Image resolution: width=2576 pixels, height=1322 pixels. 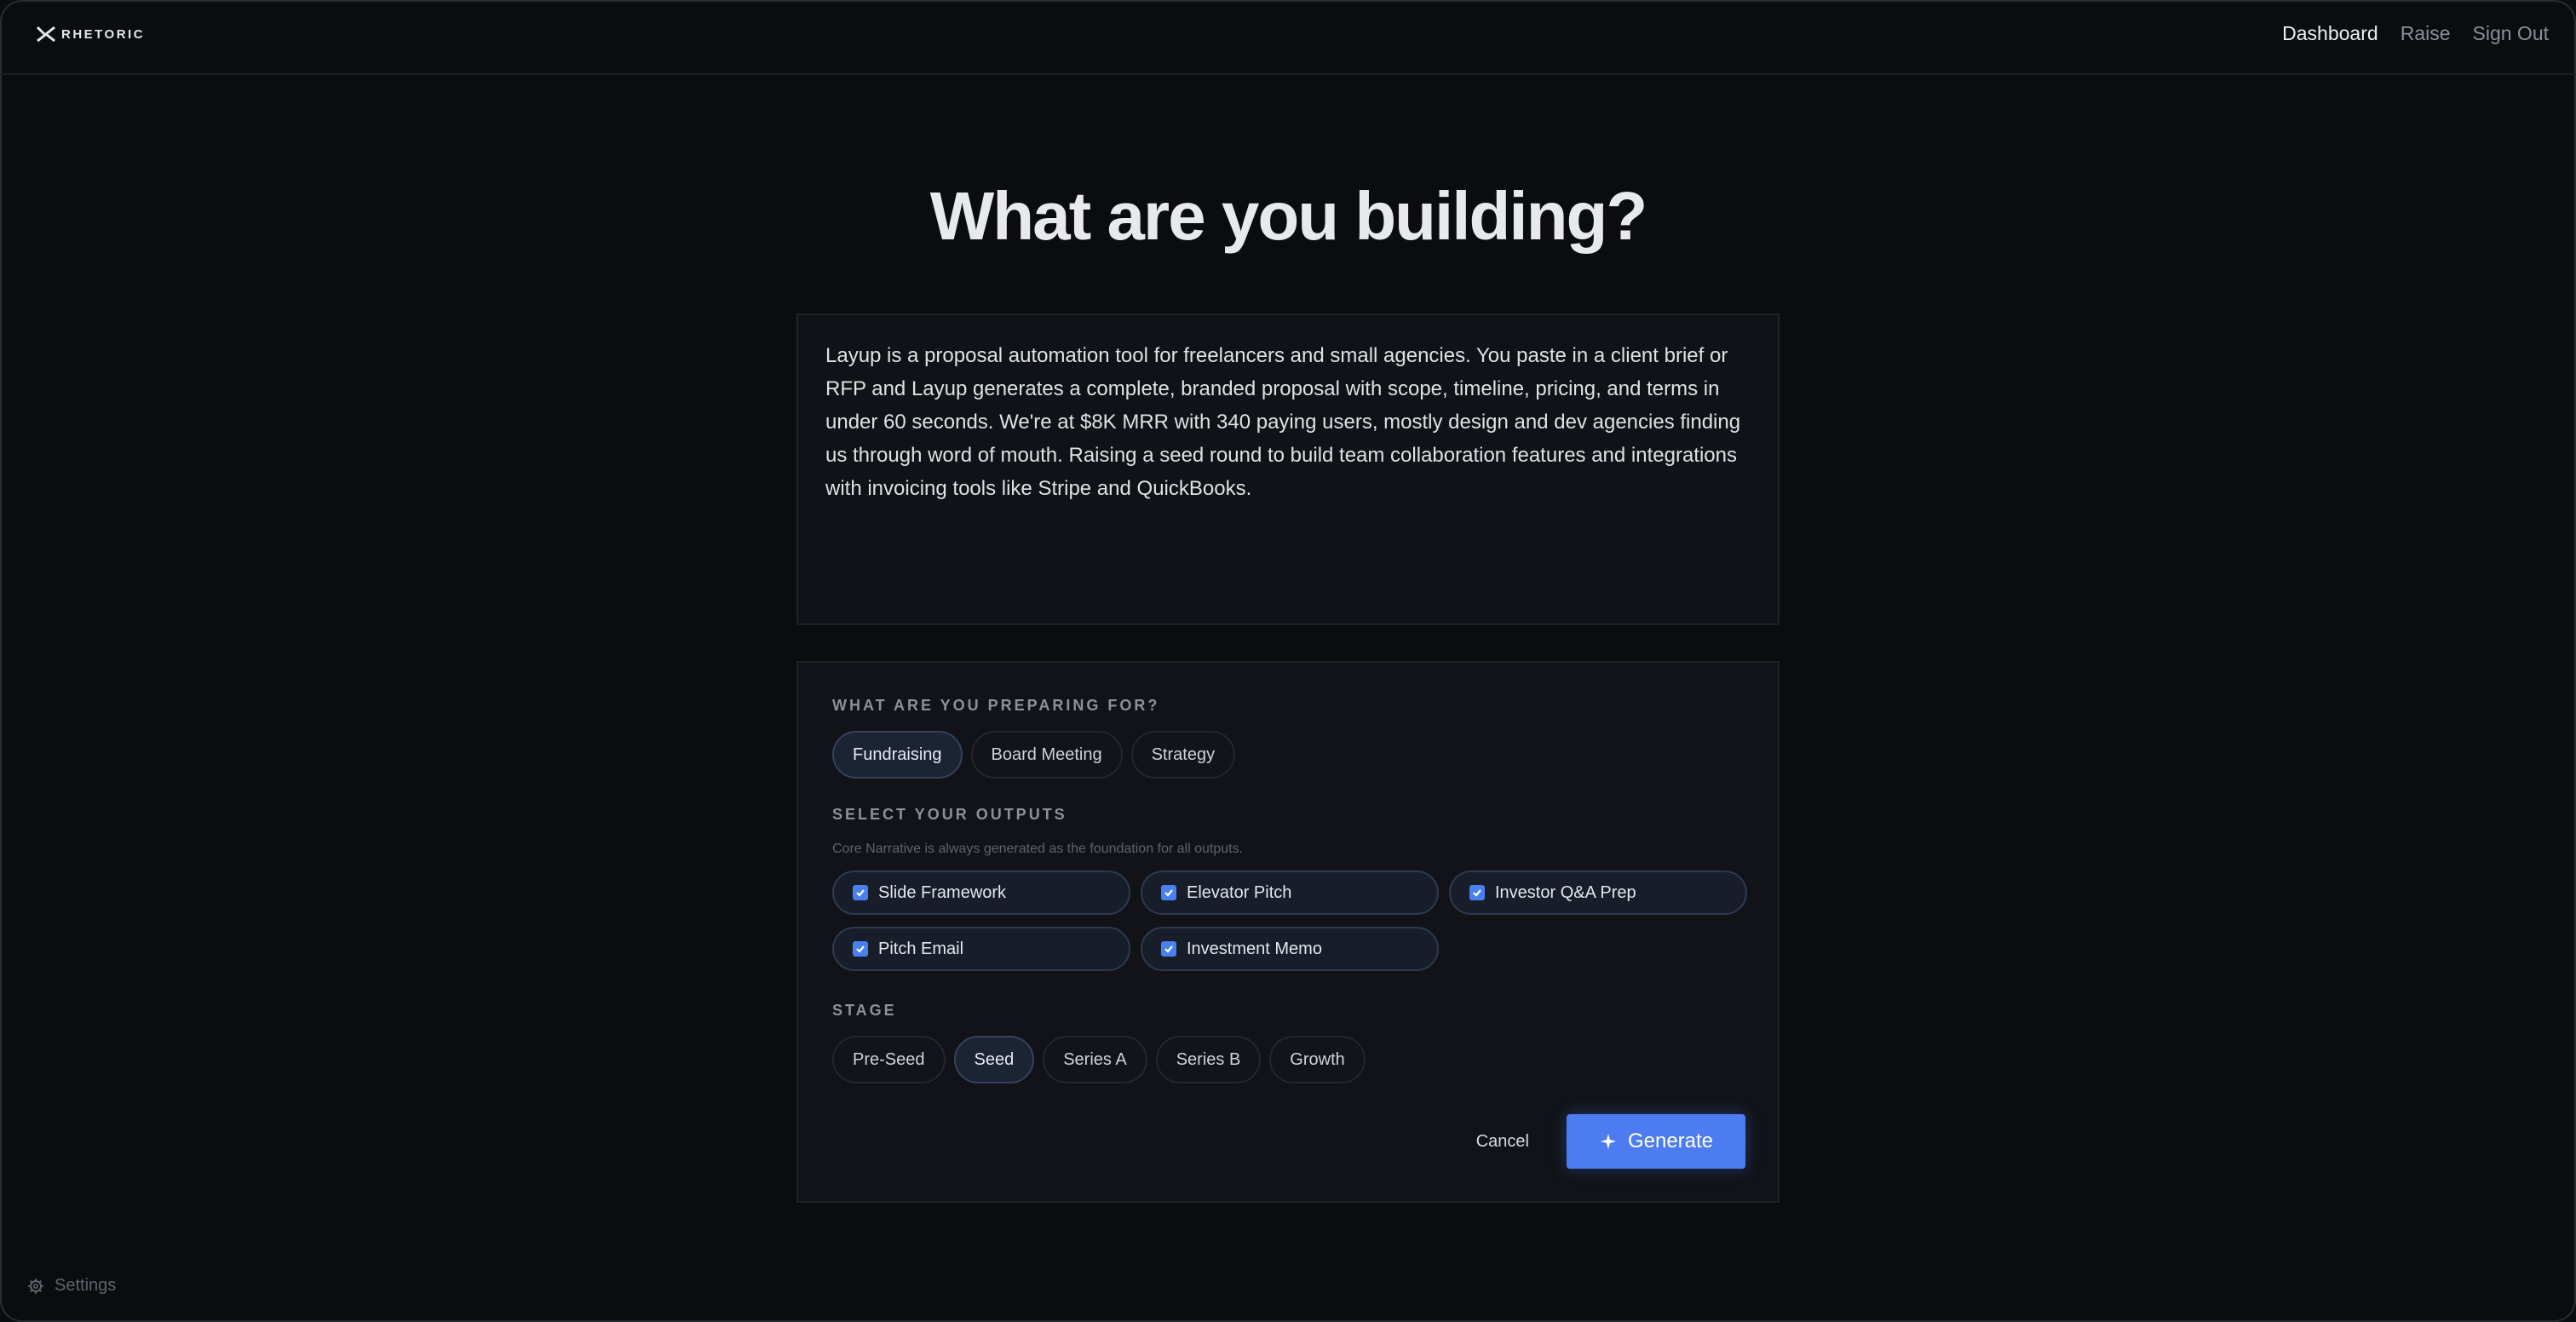 I want to click on panel-actions: Cancel Generate, so click(x=1608, y=1141).